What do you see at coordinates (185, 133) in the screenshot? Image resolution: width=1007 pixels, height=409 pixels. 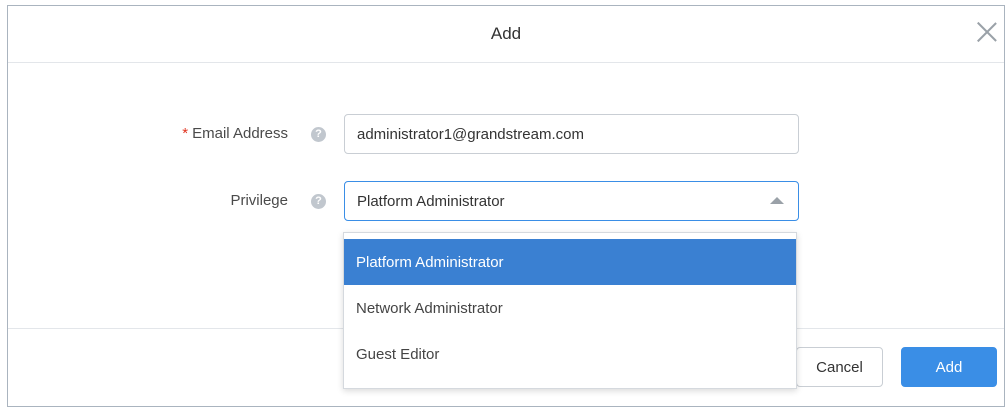 I see `required-mark: *` at bounding box center [185, 133].